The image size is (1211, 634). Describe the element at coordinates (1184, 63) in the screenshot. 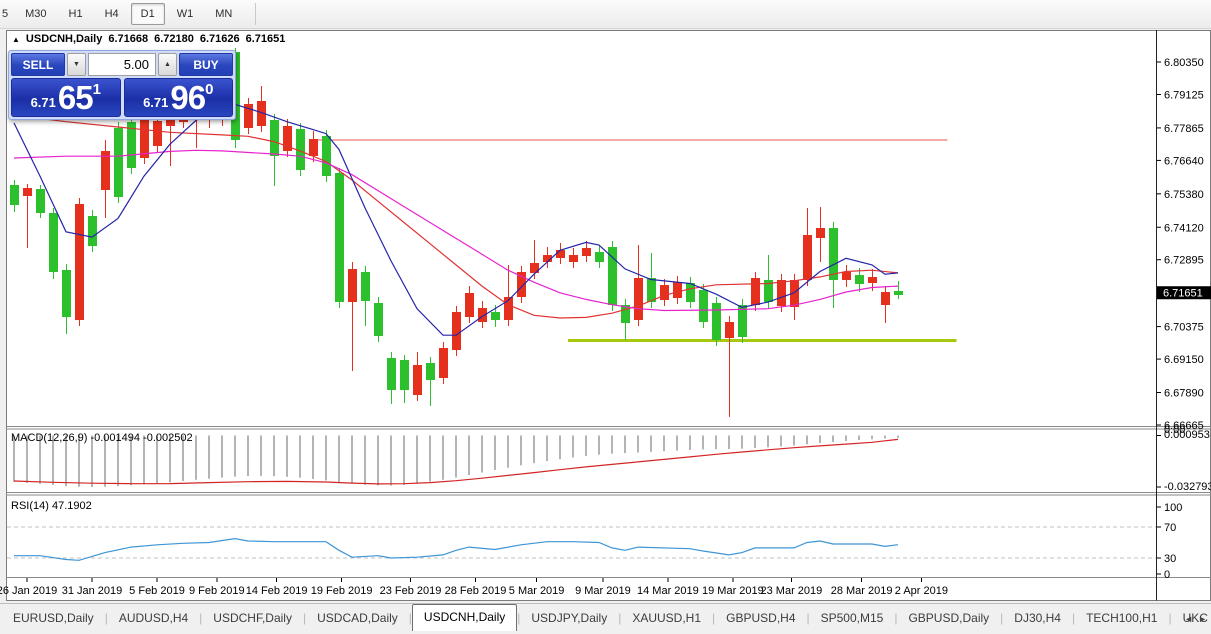

I see `price-axis-label: 6.80350` at that location.